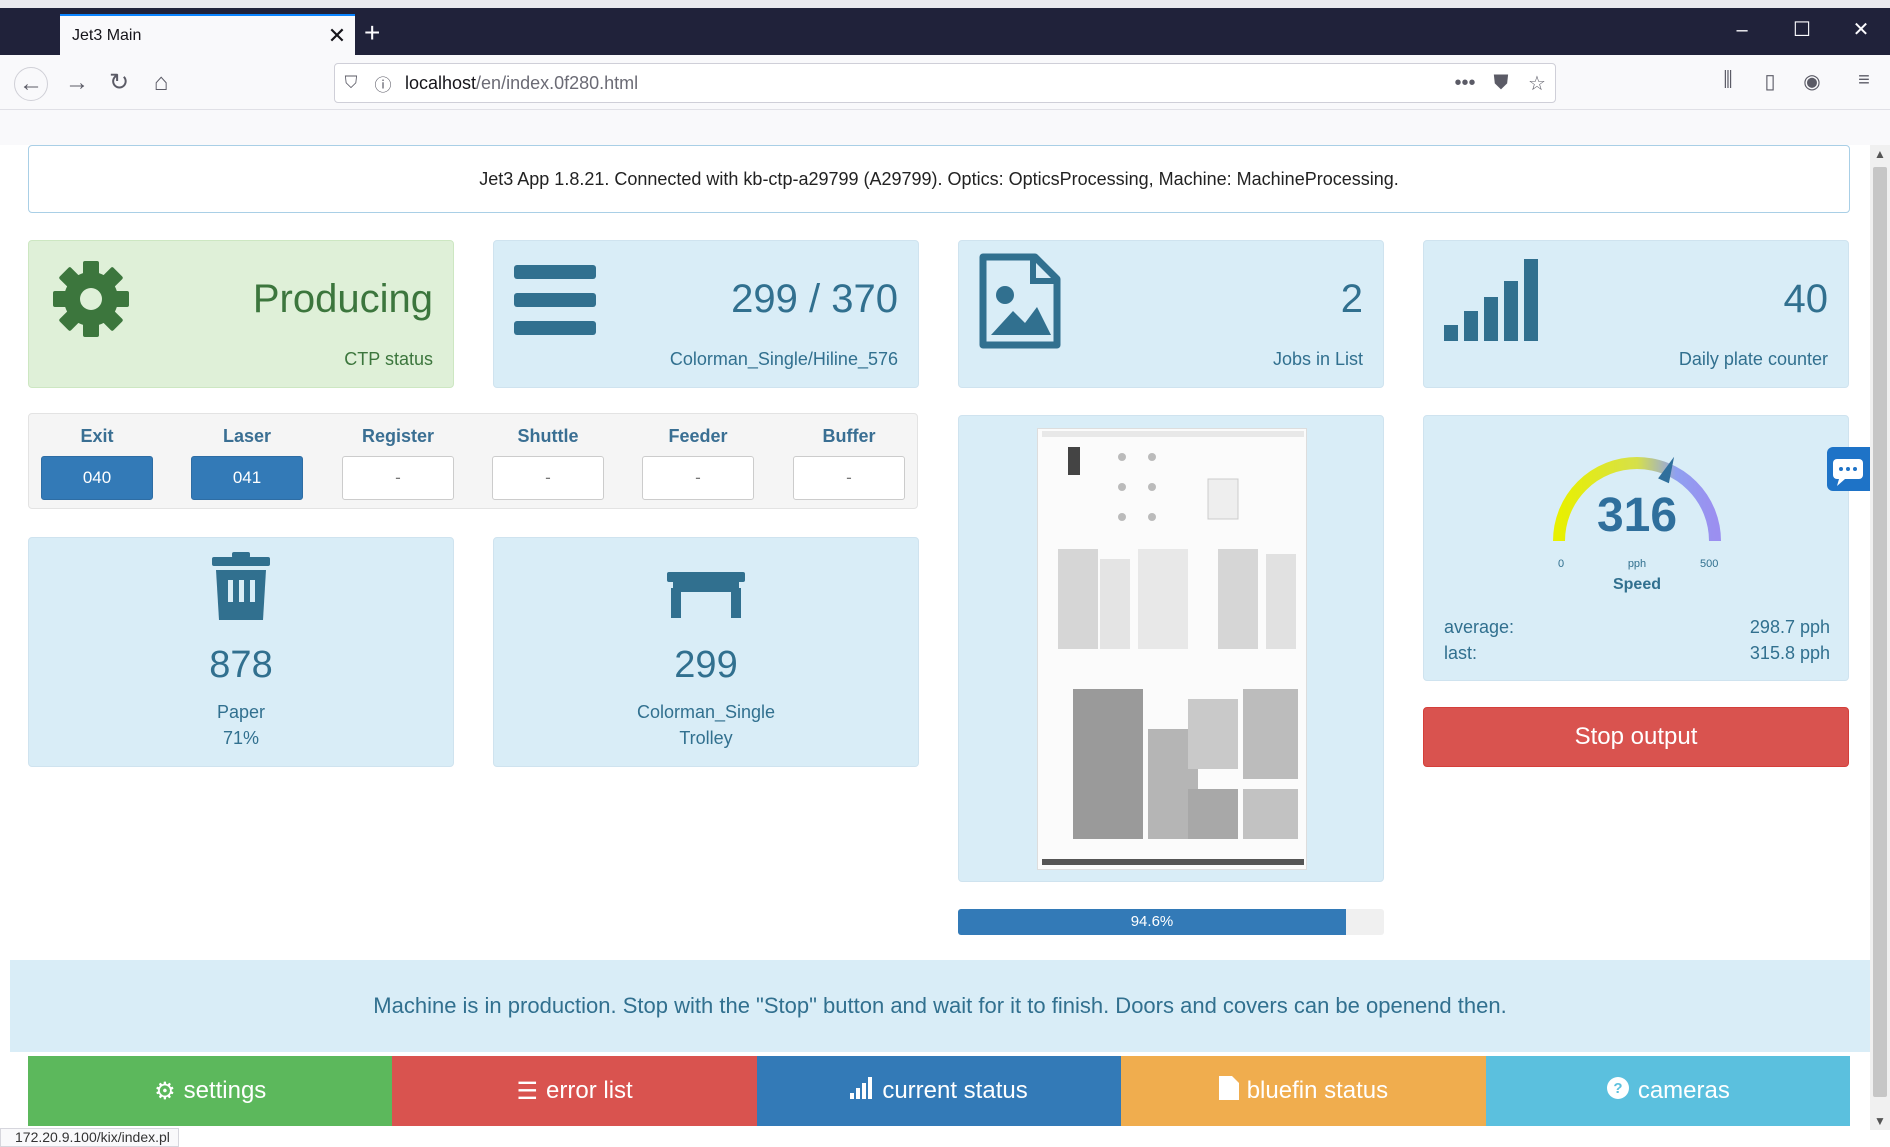 This screenshot has width=1890, height=1147. Describe the element at coordinates (548, 436) in the screenshot. I see `unit-shuttle-label: Shuttle` at that location.